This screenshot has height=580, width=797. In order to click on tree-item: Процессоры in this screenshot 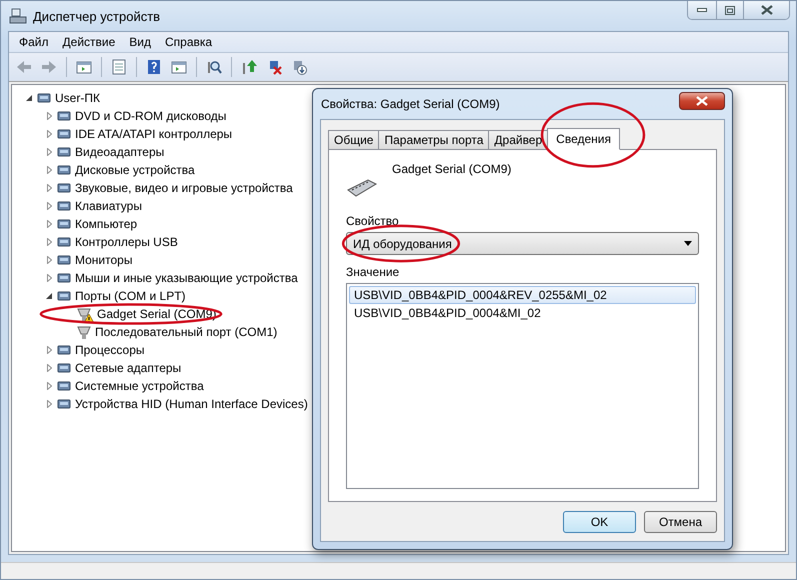, I will do `click(108, 350)`.